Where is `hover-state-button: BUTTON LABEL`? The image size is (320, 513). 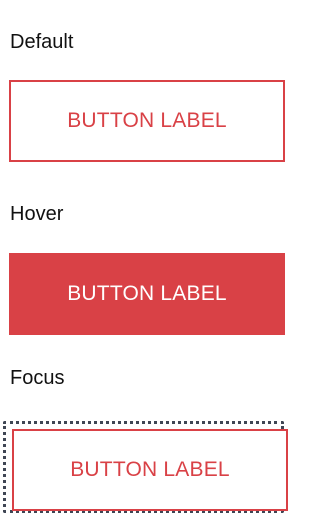 hover-state-button: BUTTON LABEL is located at coordinates (147, 294).